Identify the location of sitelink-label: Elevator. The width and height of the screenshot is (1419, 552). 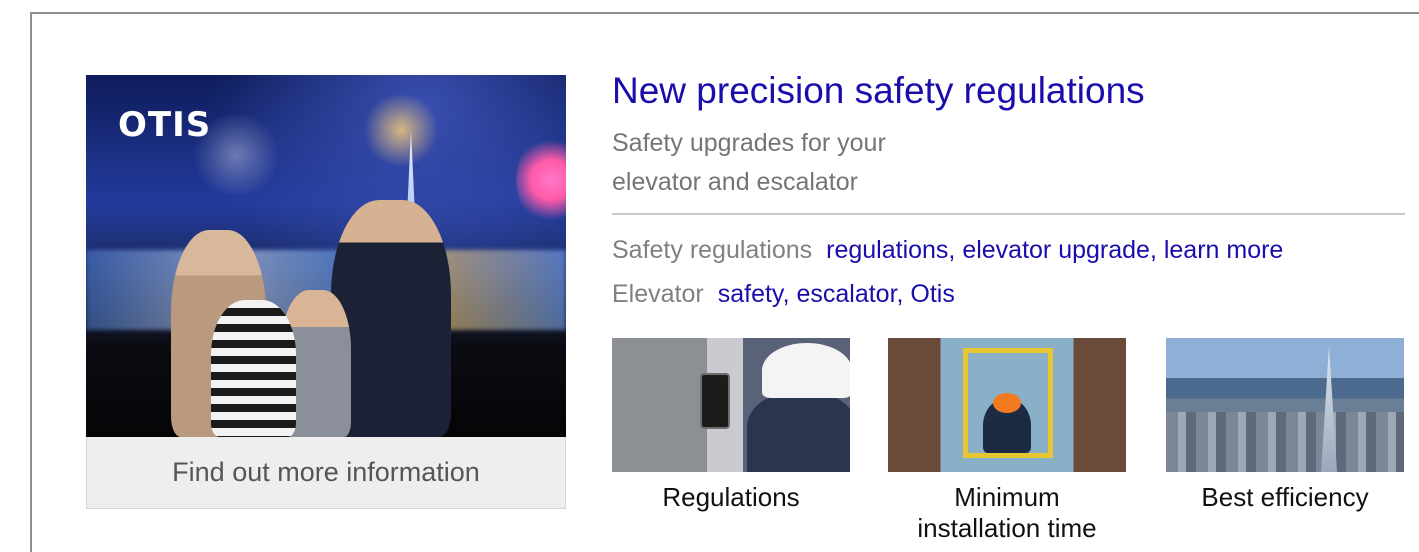
(658, 294).